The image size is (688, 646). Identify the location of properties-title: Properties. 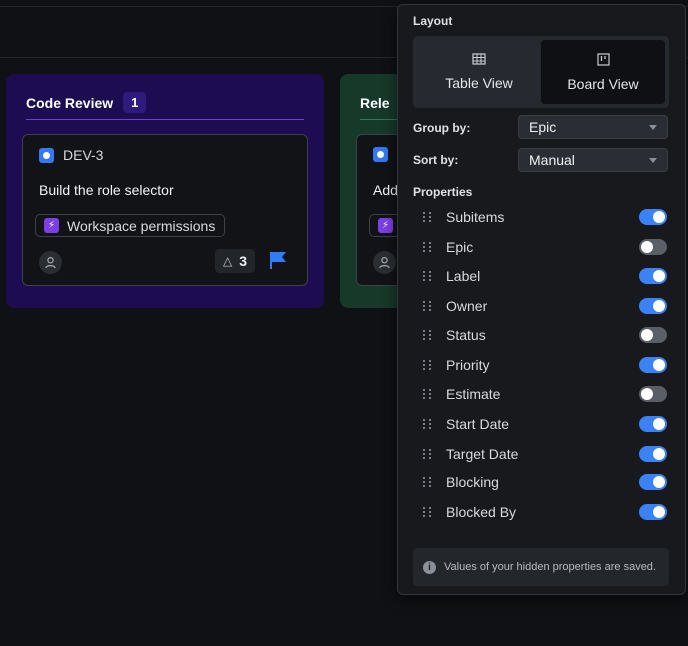
(443, 192).